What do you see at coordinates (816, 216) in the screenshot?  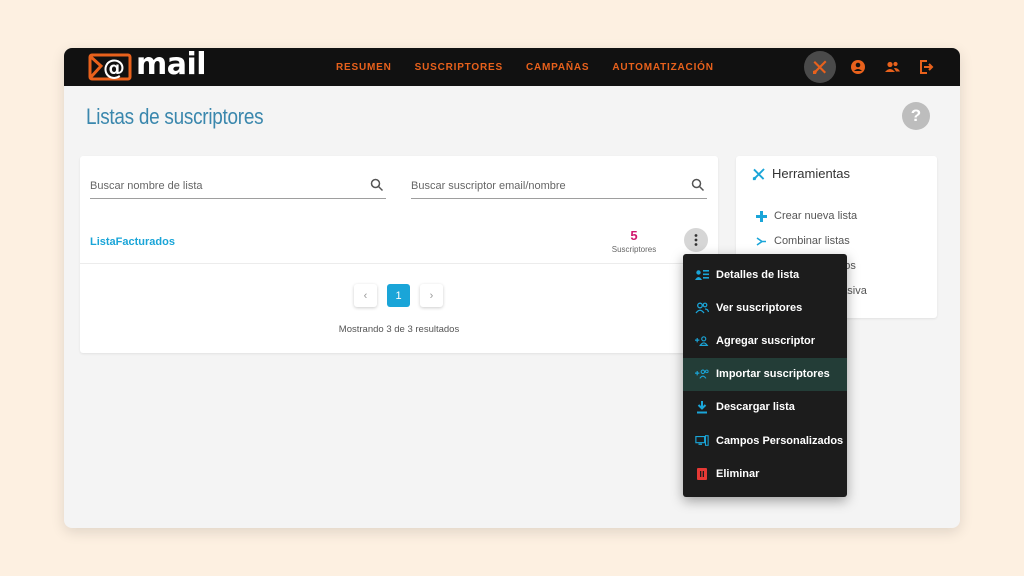 I see `create-list-label: Crear nueva lista` at bounding box center [816, 216].